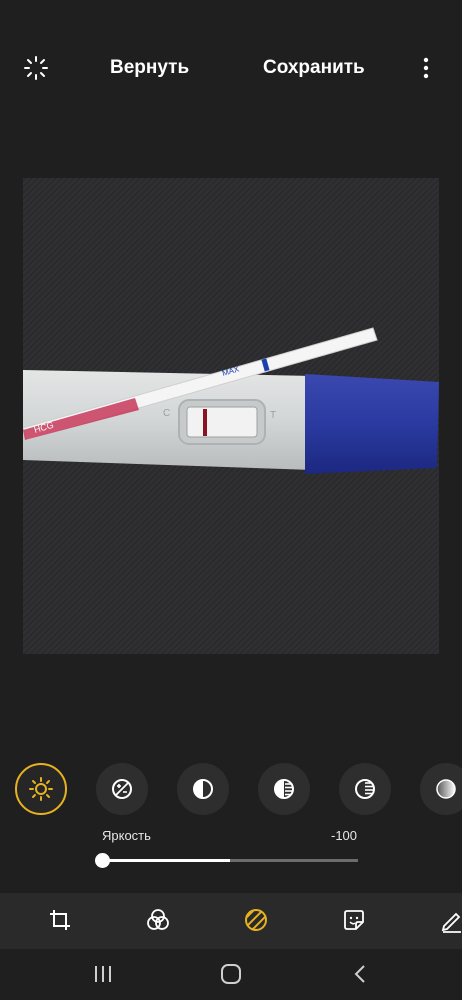 This screenshot has height=1000, width=462. Describe the element at coordinates (60, 920) in the screenshot. I see `crop-rotate-icon` at that location.